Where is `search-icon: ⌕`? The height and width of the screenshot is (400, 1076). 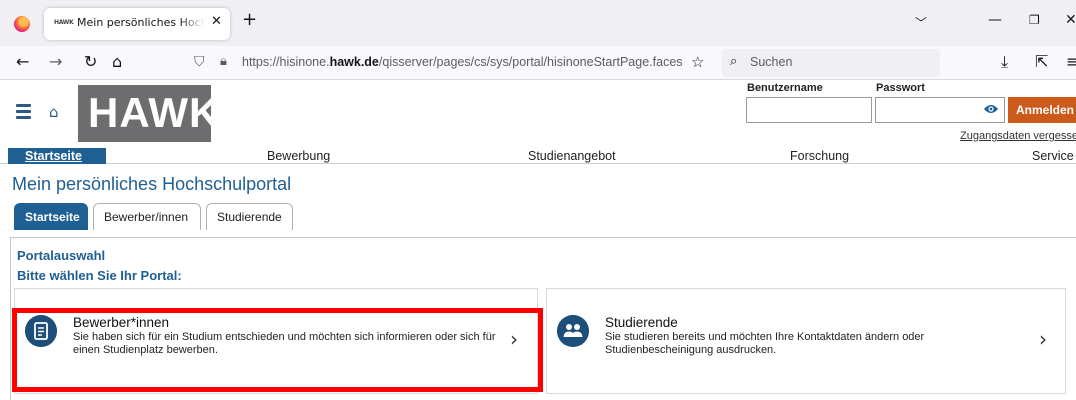 search-icon: ⌕ is located at coordinates (734, 61).